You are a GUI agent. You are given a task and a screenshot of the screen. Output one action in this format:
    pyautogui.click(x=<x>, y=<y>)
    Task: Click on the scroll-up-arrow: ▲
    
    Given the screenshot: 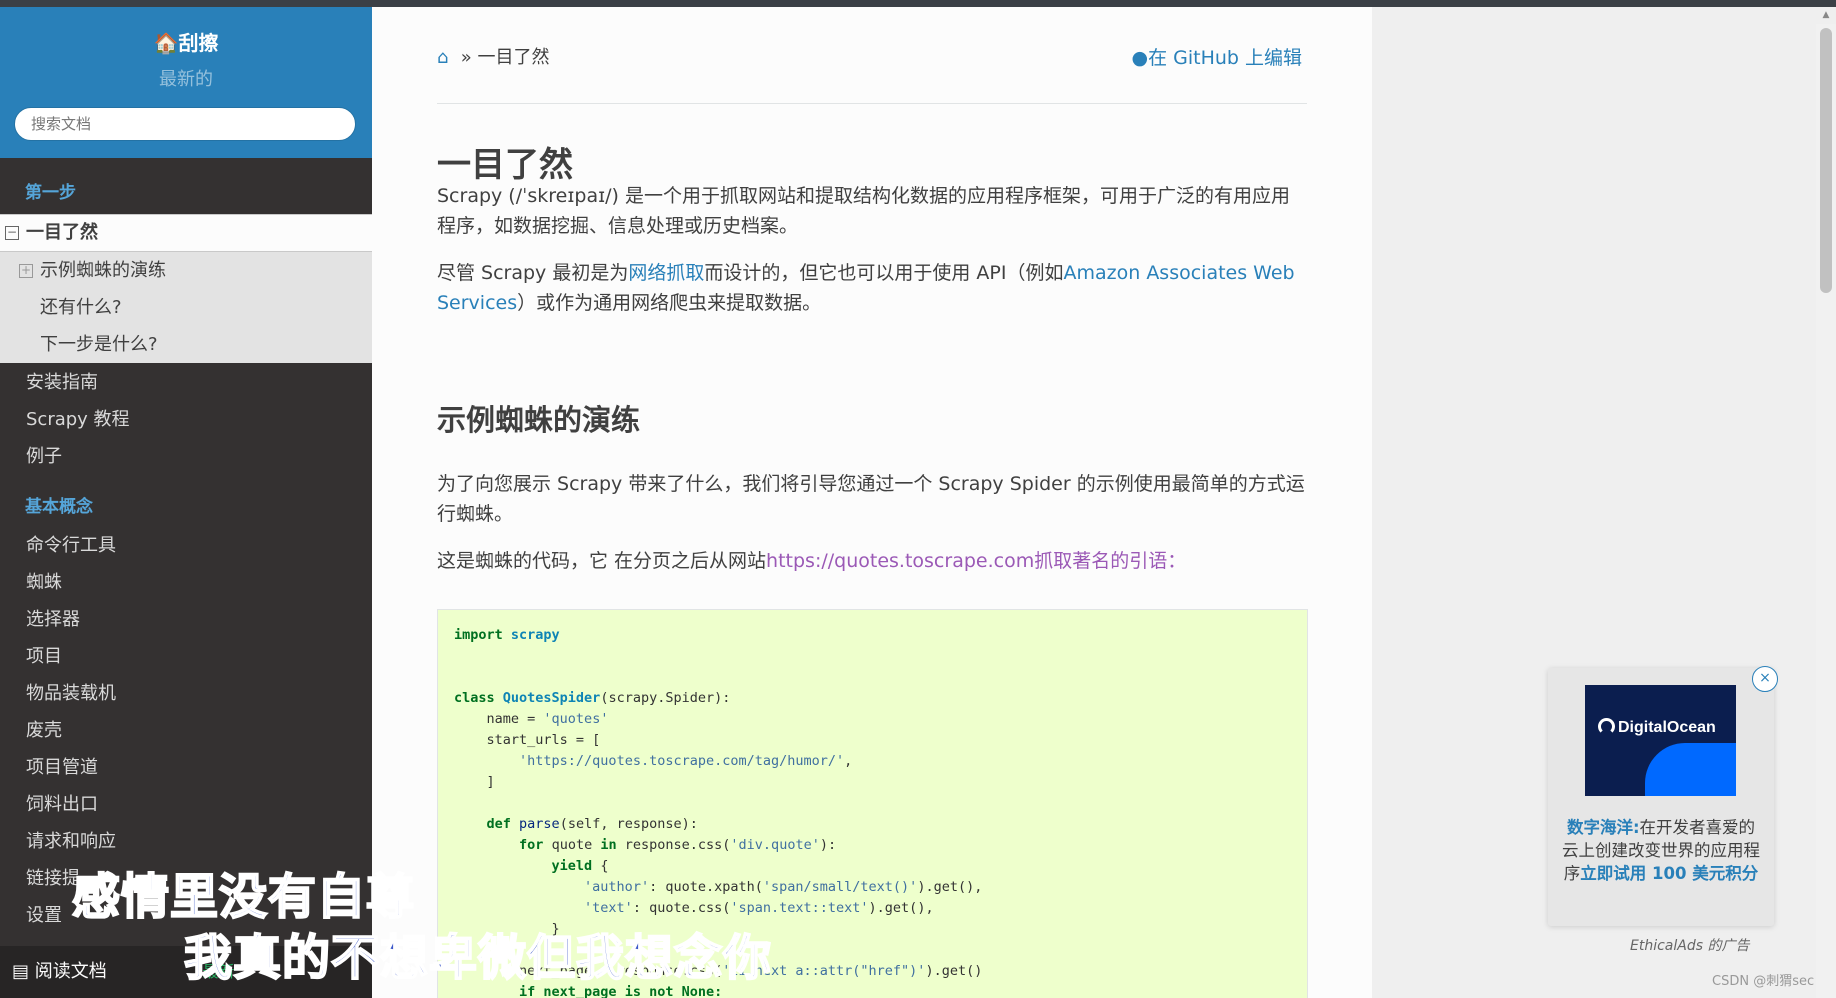 What is the action you would take?
    pyautogui.click(x=1826, y=15)
    